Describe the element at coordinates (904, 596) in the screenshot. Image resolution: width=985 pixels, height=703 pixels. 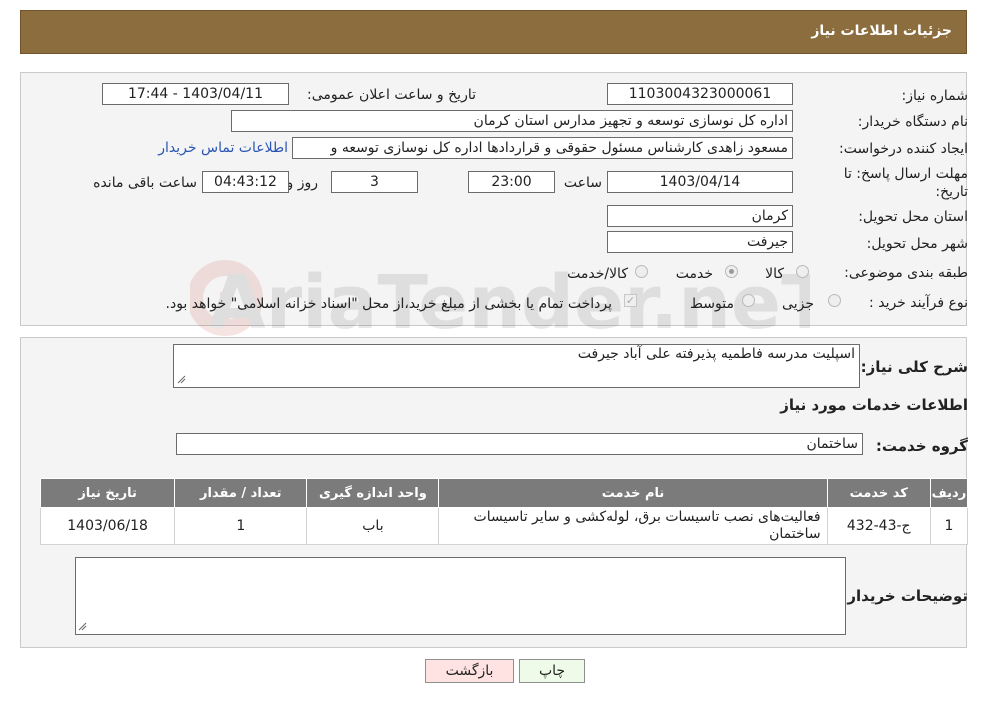
I see `buyer-notes-label: توضیحات خریدار:` at that location.